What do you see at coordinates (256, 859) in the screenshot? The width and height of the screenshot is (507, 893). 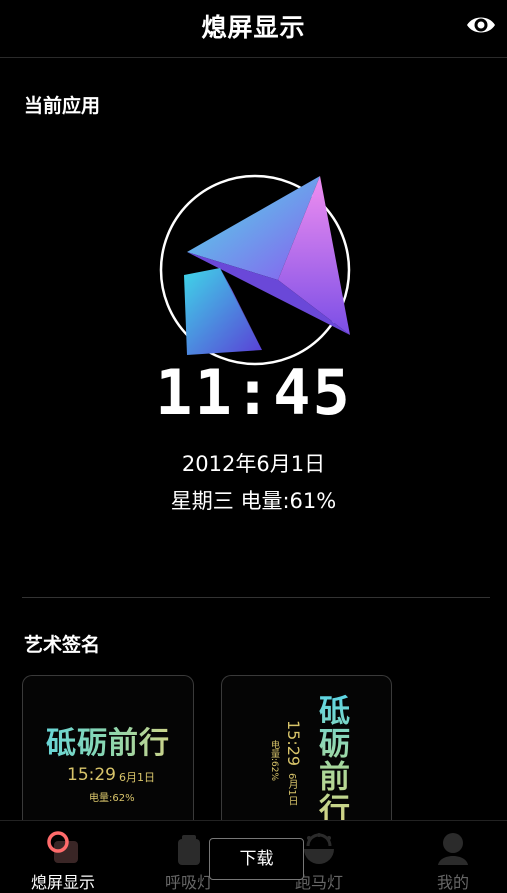 I see `download-button: 下载` at bounding box center [256, 859].